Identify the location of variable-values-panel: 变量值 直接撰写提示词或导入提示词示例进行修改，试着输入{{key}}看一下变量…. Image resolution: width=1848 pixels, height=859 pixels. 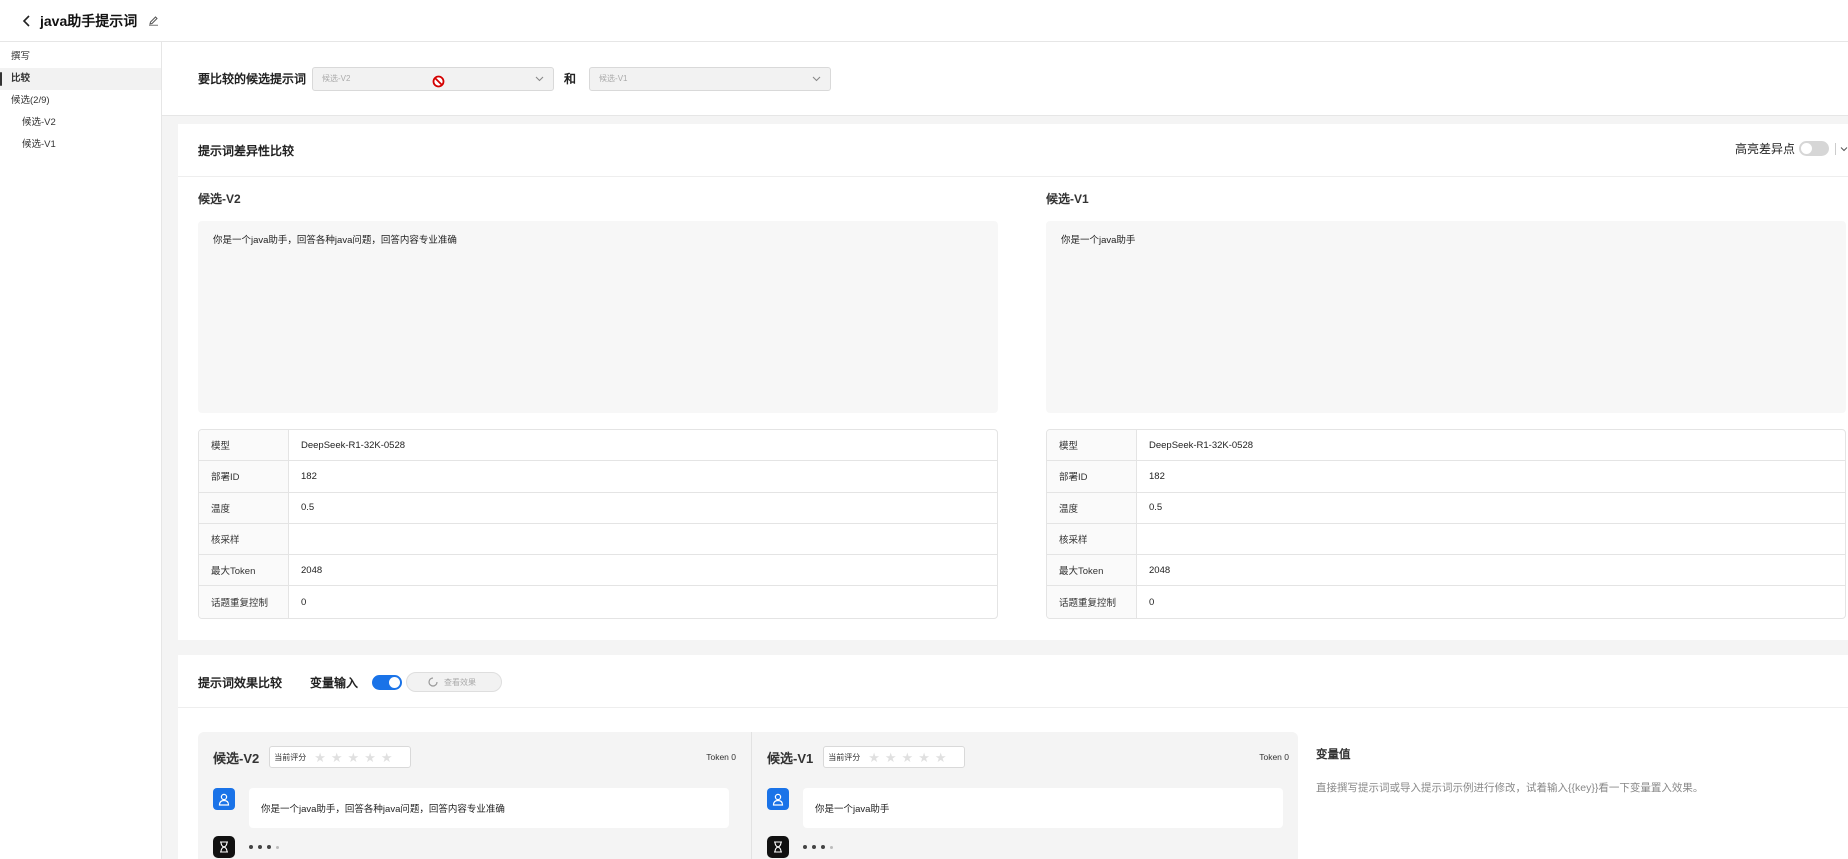
(1509, 770).